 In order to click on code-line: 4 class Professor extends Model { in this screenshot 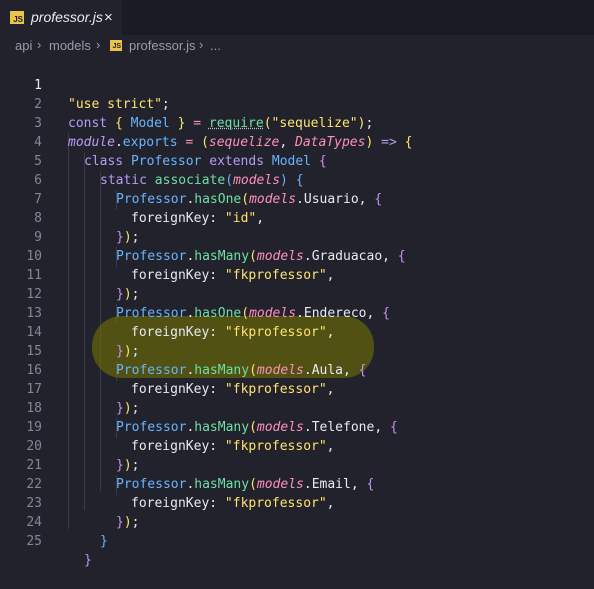, I will do `click(297, 141)`.